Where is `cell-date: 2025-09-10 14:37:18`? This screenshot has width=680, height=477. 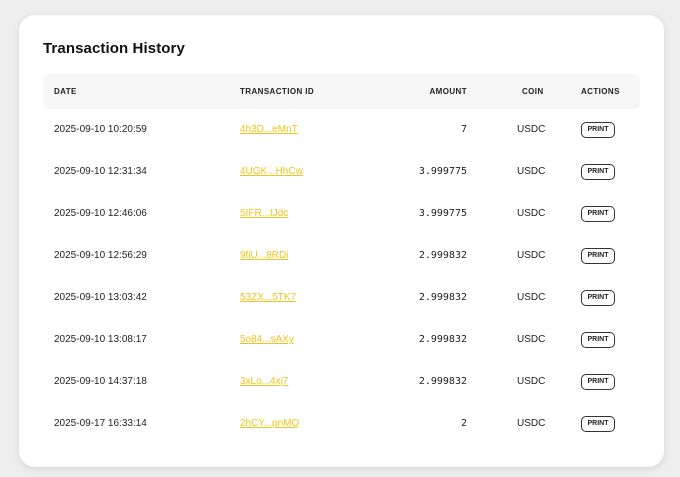
cell-date: 2025-09-10 14:37:18 is located at coordinates (100, 381).